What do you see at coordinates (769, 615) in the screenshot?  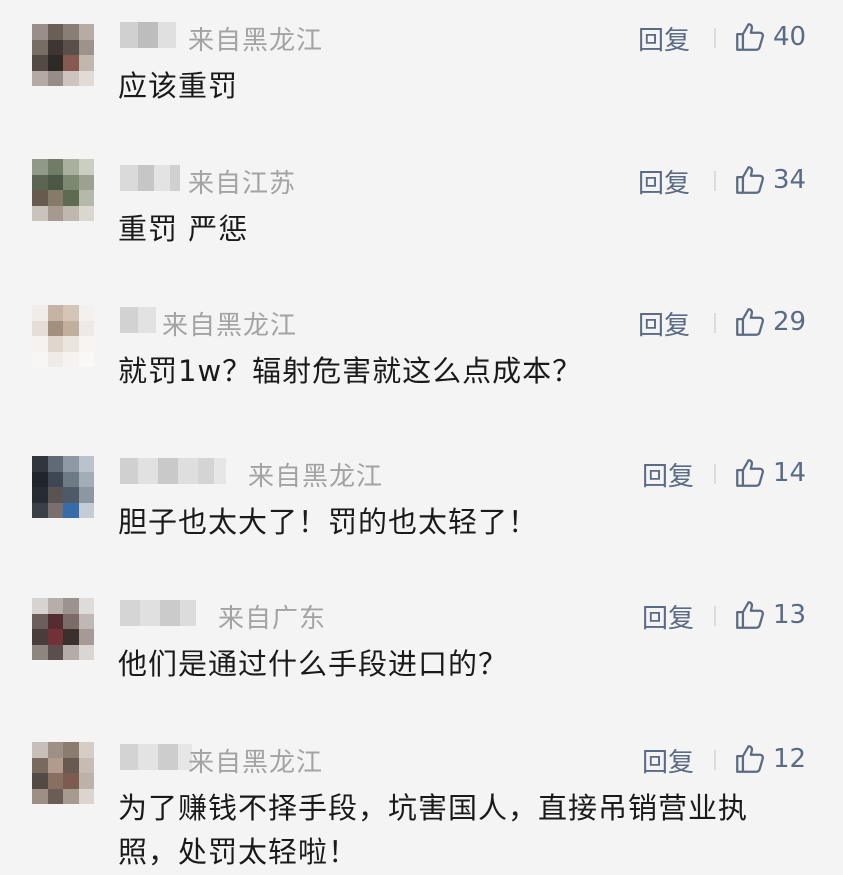 I see `like-button: 13` at bounding box center [769, 615].